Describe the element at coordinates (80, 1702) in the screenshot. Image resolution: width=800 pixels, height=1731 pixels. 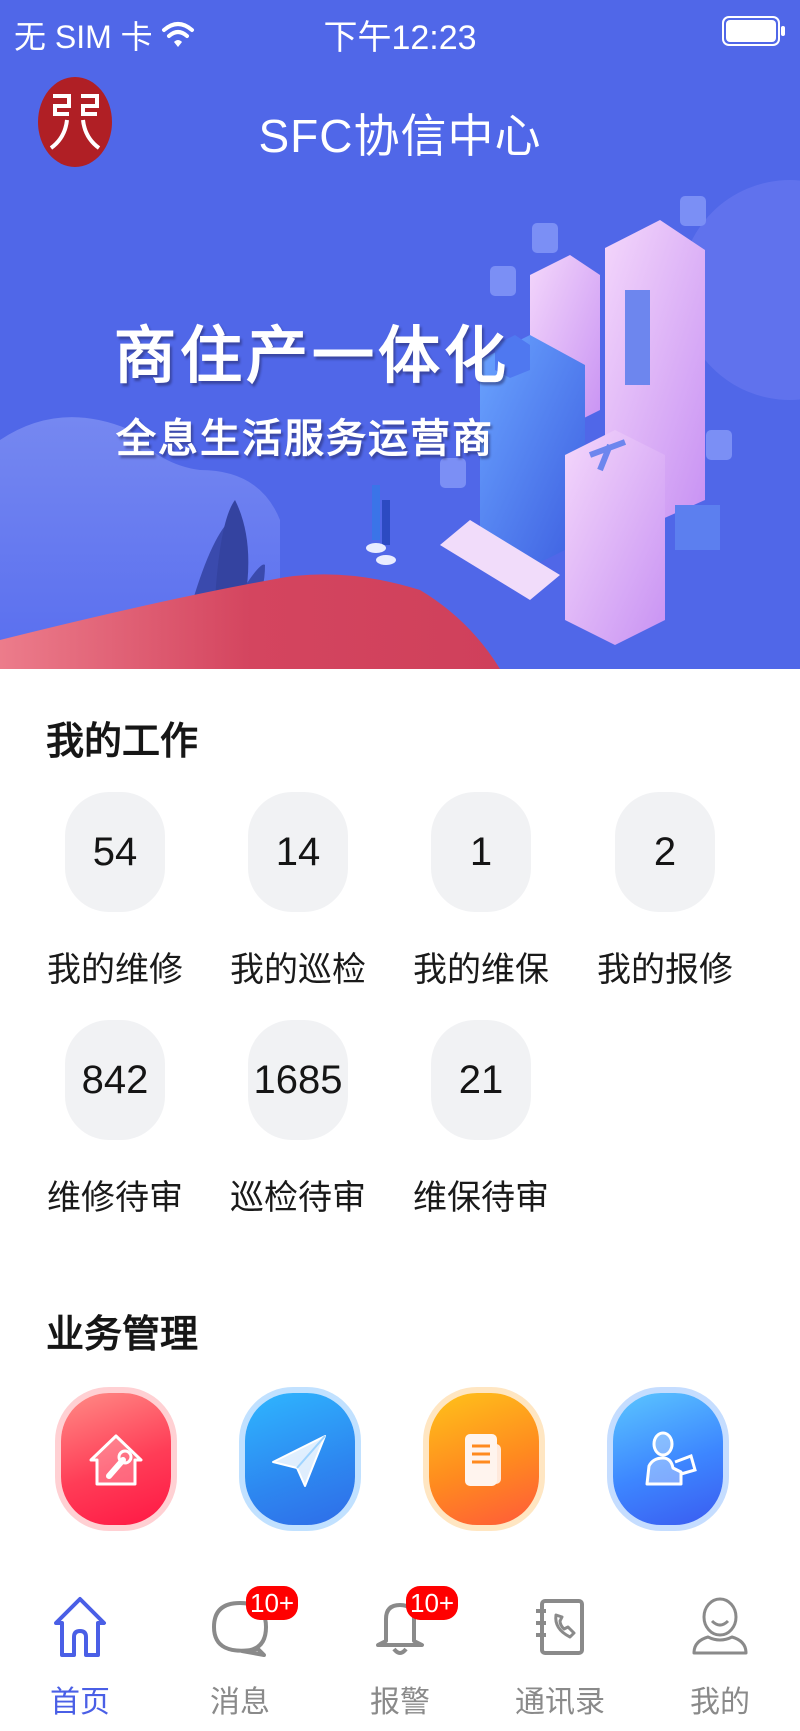
I see `tab-label: 首页` at that location.